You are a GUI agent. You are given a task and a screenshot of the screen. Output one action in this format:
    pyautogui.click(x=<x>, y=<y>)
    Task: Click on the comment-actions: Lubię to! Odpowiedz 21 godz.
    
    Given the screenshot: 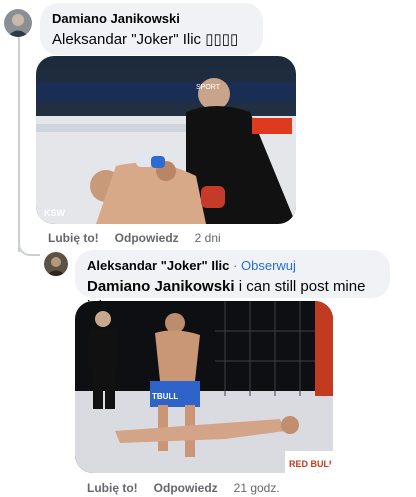 What is the action you would take?
    pyautogui.click(x=183, y=488)
    